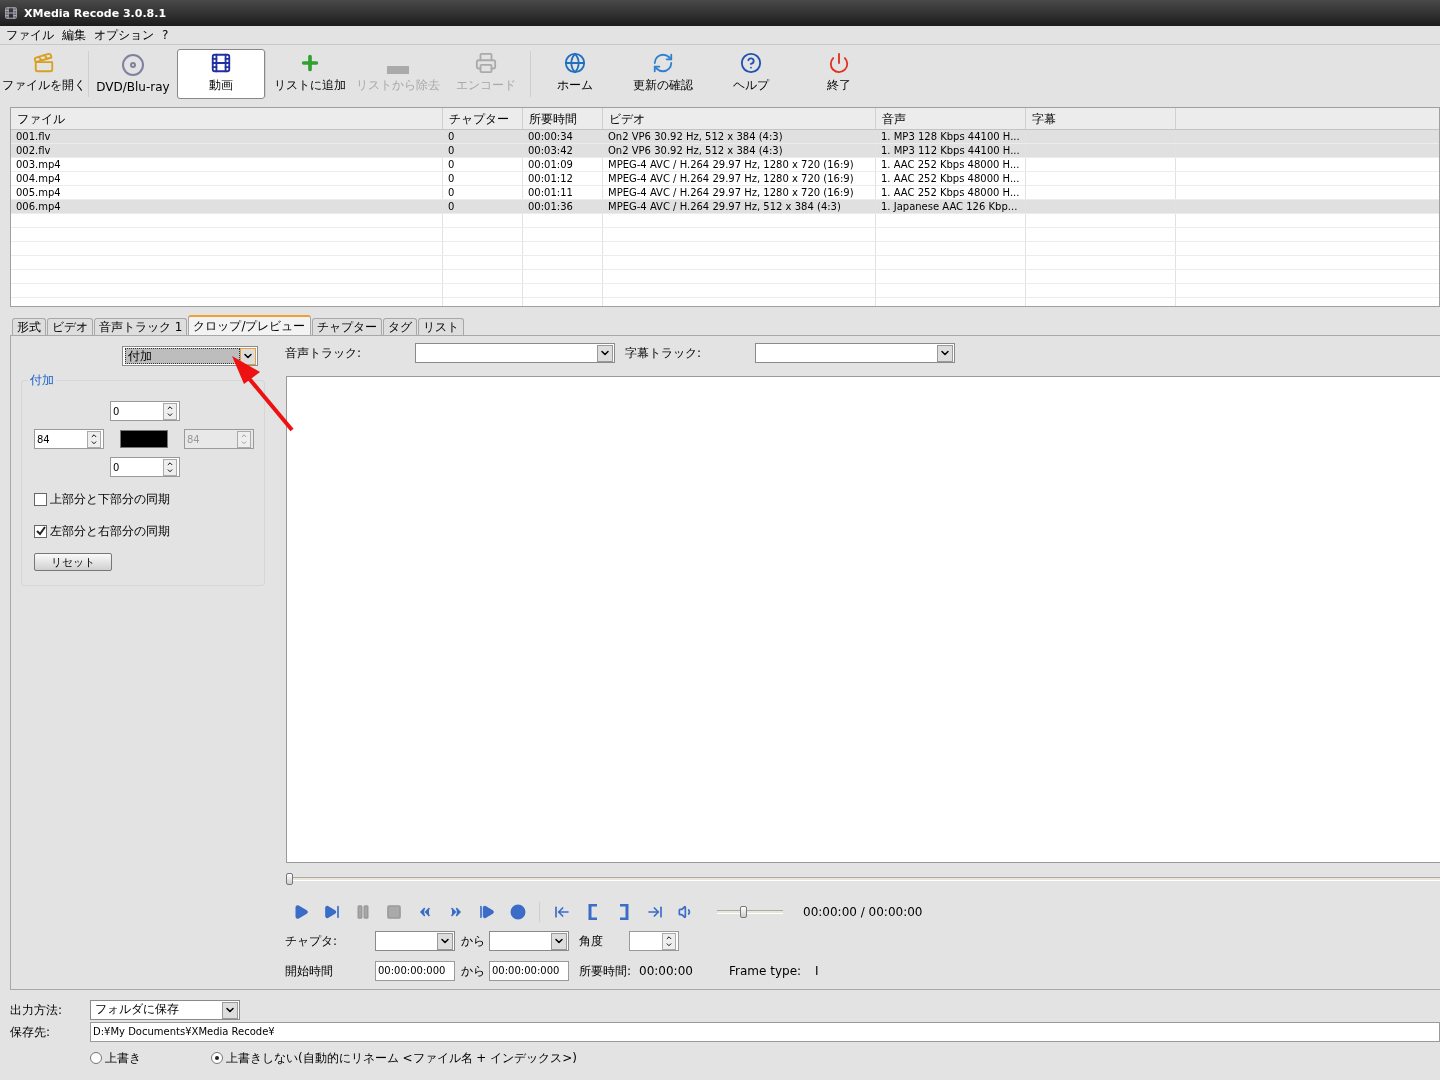  What do you see at coordinates (863, 912) in the screenshot?
I see `time-display: 00:00:00 / 00:00:00` at bounding box center [863, 912].